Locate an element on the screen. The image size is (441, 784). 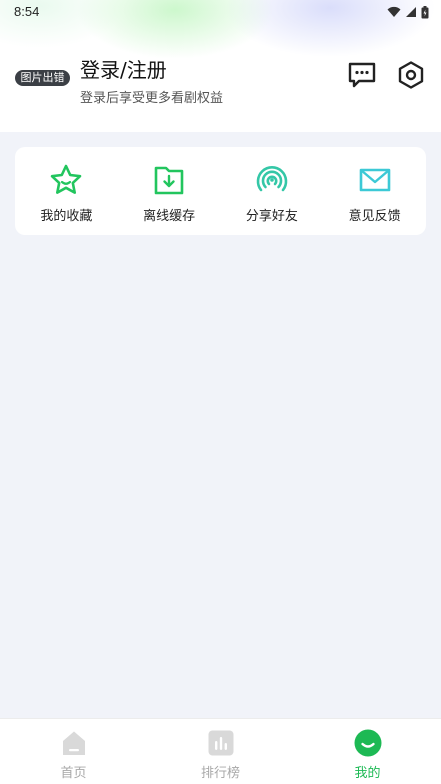
favorites-button: 我的收藏 is located at coordinates (66, 191).